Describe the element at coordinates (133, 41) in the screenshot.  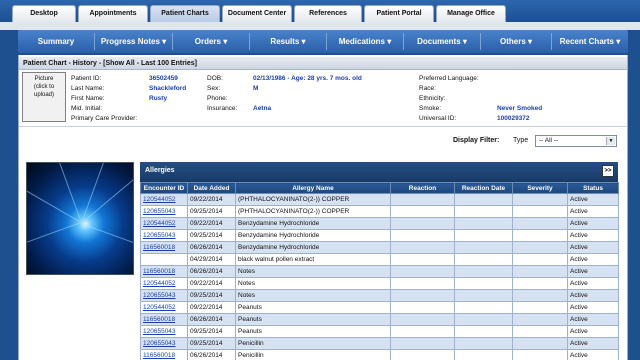
I see `menu-progress-notes: Progress Notes ▾` at that location.